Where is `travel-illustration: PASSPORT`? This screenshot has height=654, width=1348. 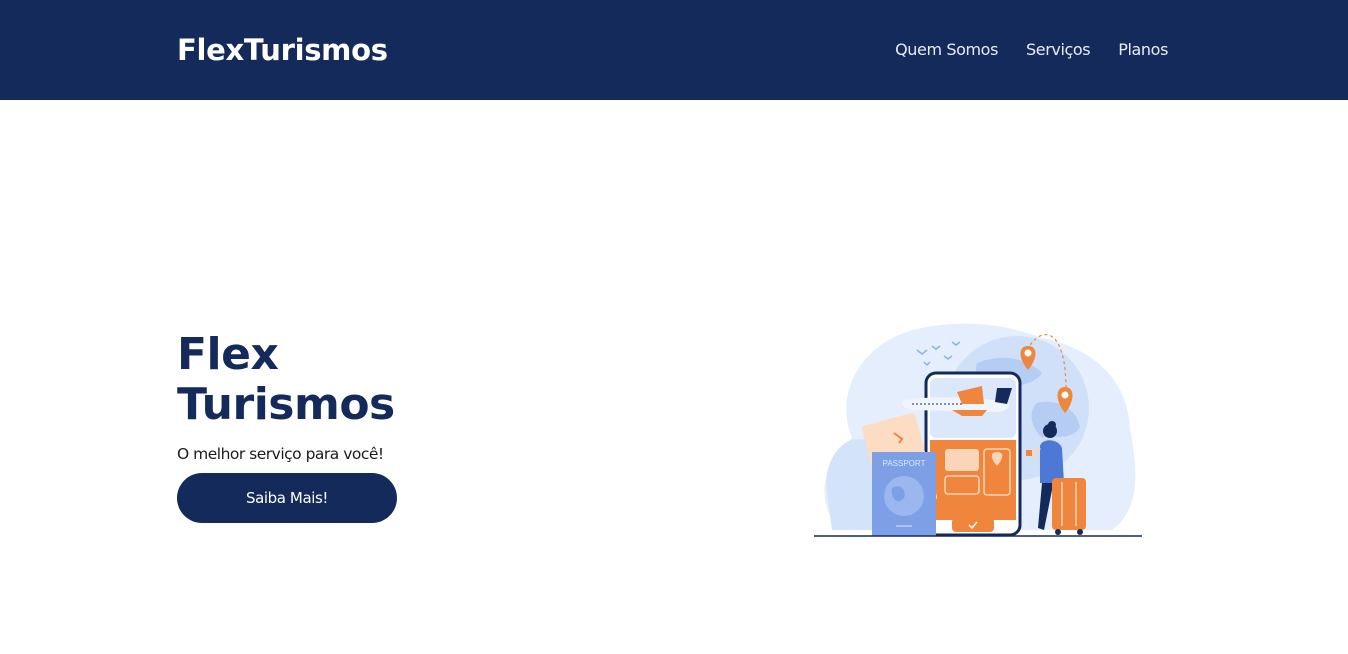
travel-illustration: PASSPORT is located at coordinates (978, 430).